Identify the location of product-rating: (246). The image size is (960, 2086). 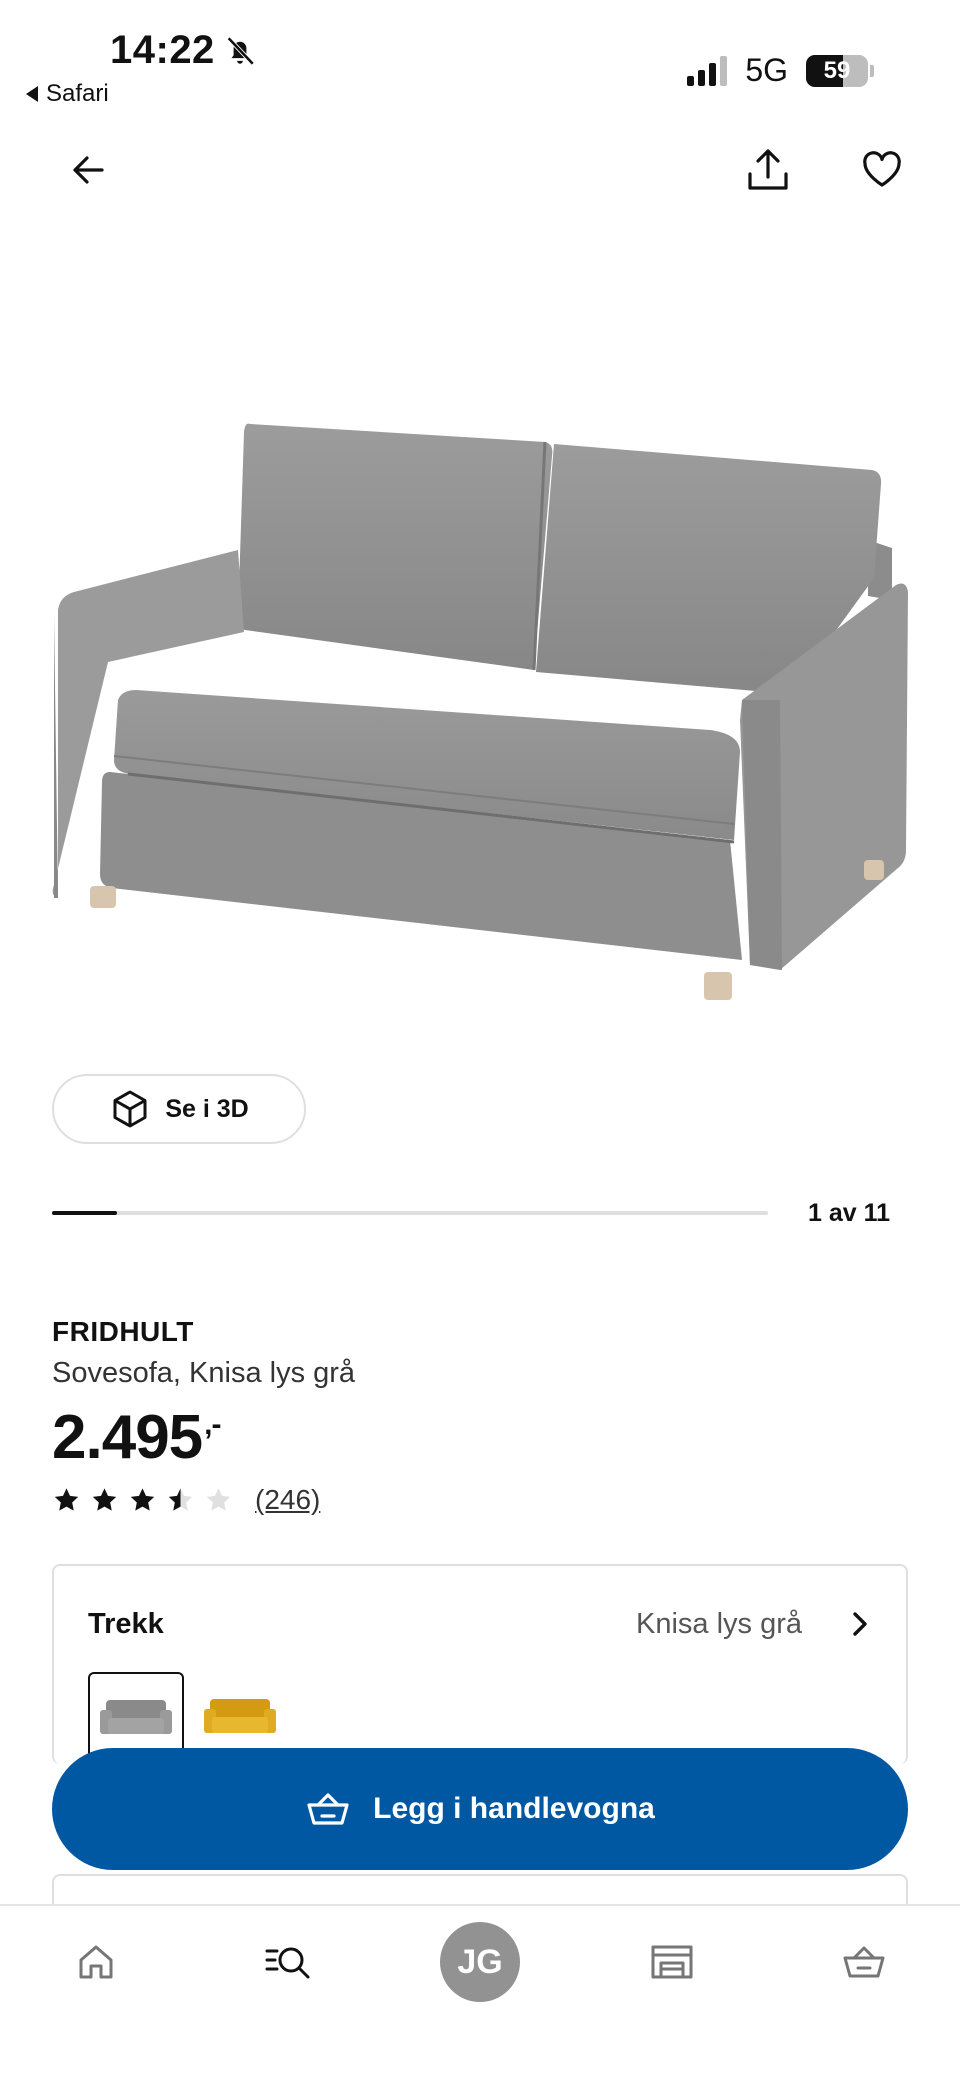
(186, 1500).